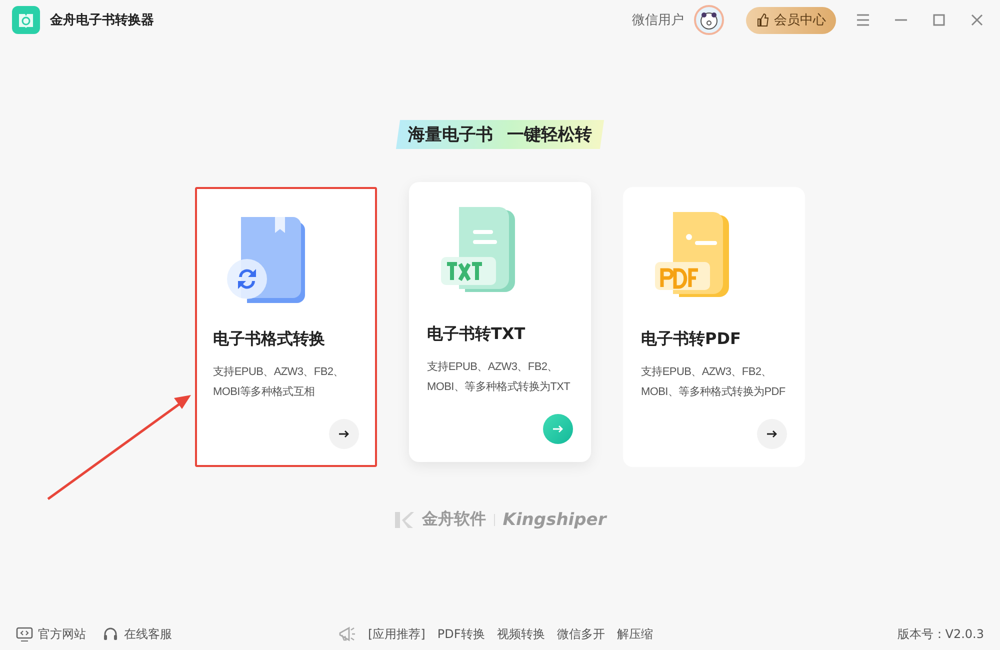 This screenshot has height=650, width=1000. What do you see at coordinates (279, 382) in the screenshot?
I see `card-description: 支持EPUB、AZW3、FB2、MOBI等多种格式互相` at bounding box center [279, 382].